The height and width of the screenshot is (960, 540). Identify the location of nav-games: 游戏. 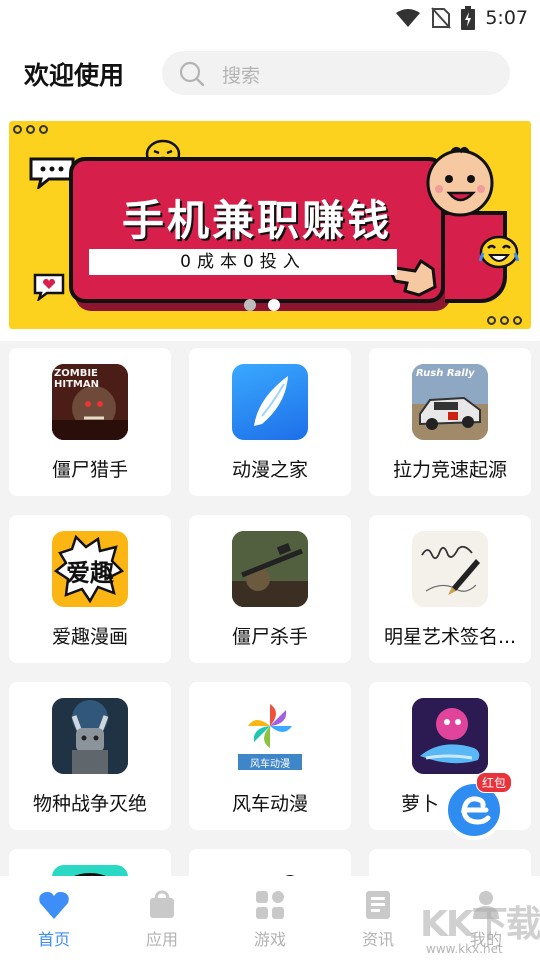
(270, 918).